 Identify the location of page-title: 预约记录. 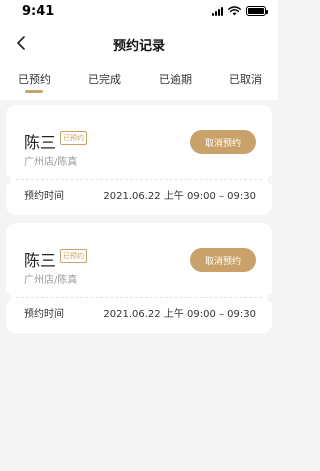
(138, 46).